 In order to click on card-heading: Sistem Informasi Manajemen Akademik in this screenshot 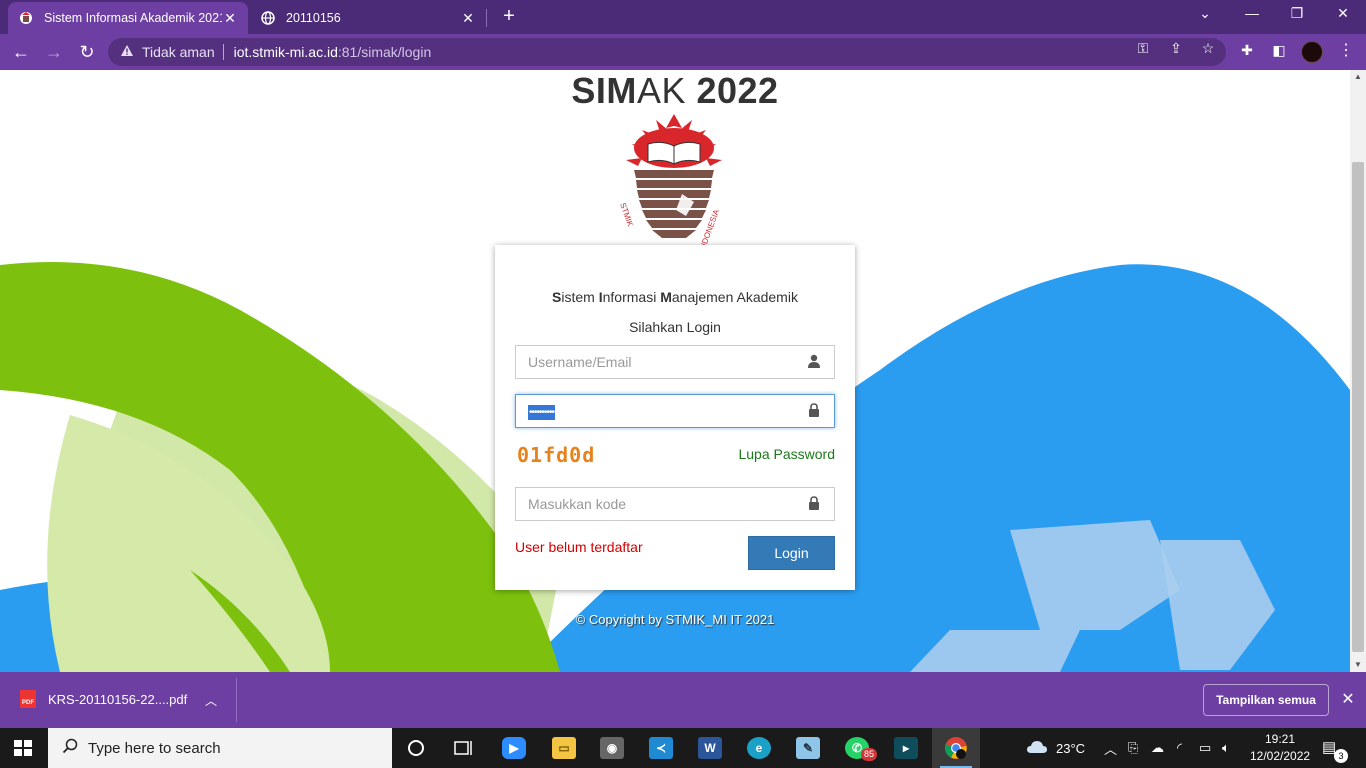, I will do `click(675, 297)`.